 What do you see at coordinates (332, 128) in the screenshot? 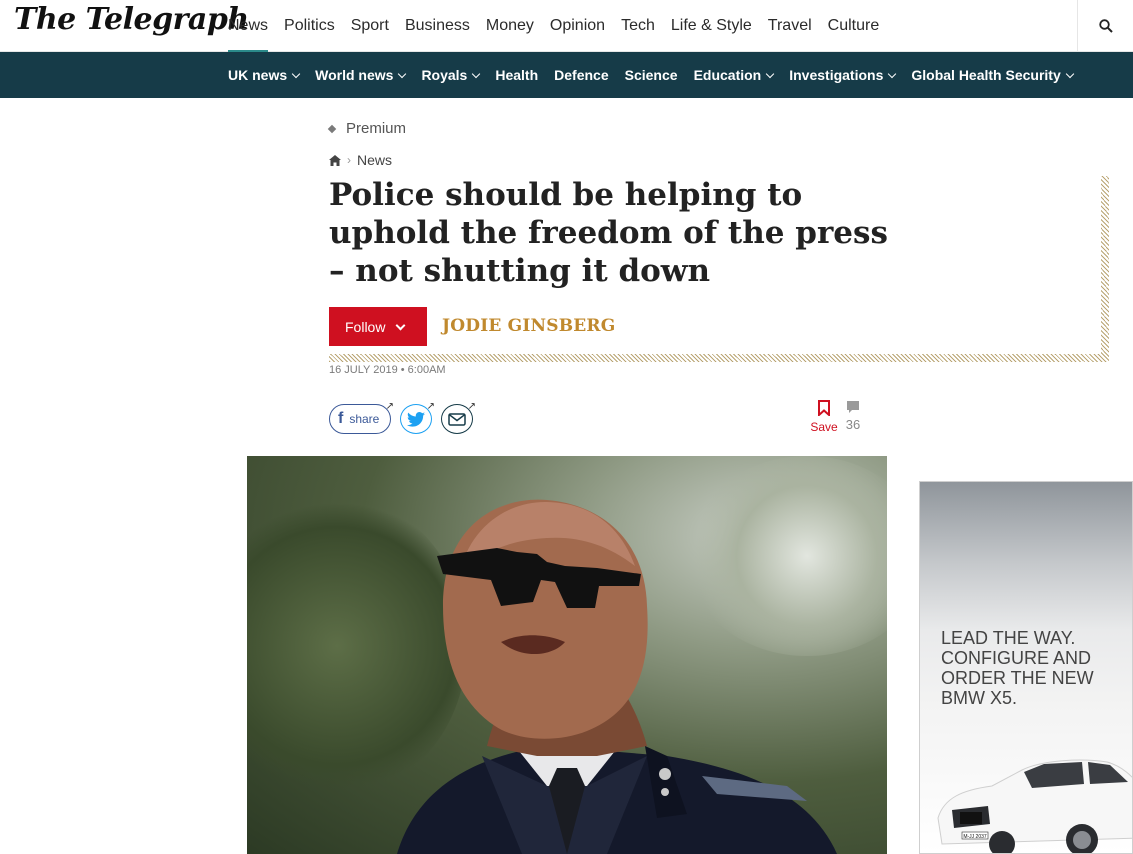
I see `premium-diamond-icon` at bounding box center [332, 128].